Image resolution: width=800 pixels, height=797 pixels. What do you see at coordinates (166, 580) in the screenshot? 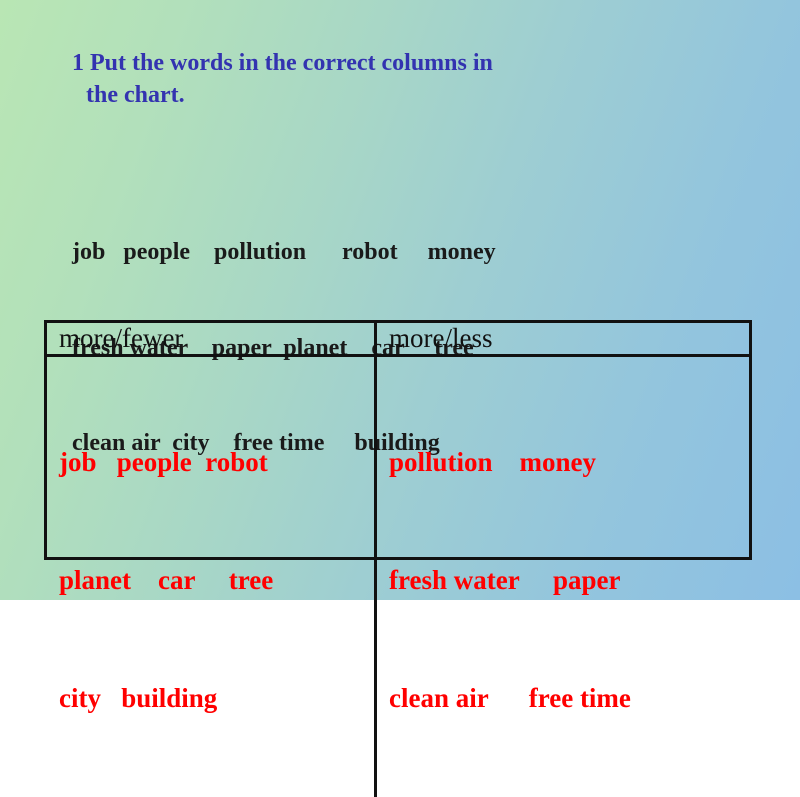
I see `chart-cell-more-fewer-line-2: planet car tree` at bounding box center [166, 580].